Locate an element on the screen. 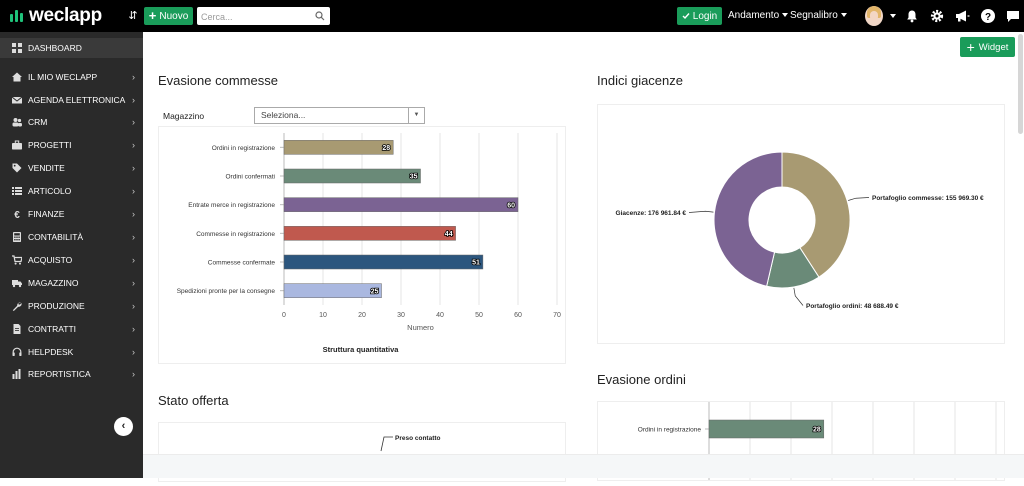 The height and width of the screenshot is (486, 1024). sidebar-item-contratti: CONTRATTI › is located at coordinates (71, 329).